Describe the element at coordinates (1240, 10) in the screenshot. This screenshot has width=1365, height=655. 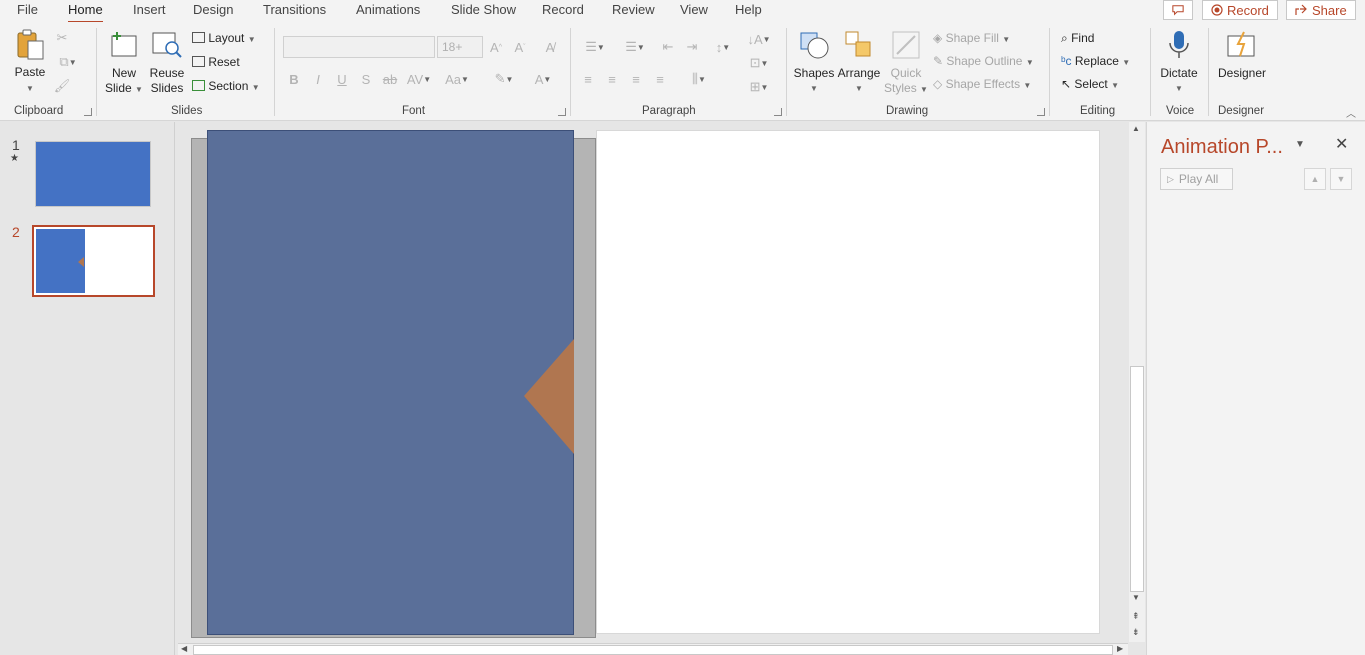
I see `record-button: Record` at that location.